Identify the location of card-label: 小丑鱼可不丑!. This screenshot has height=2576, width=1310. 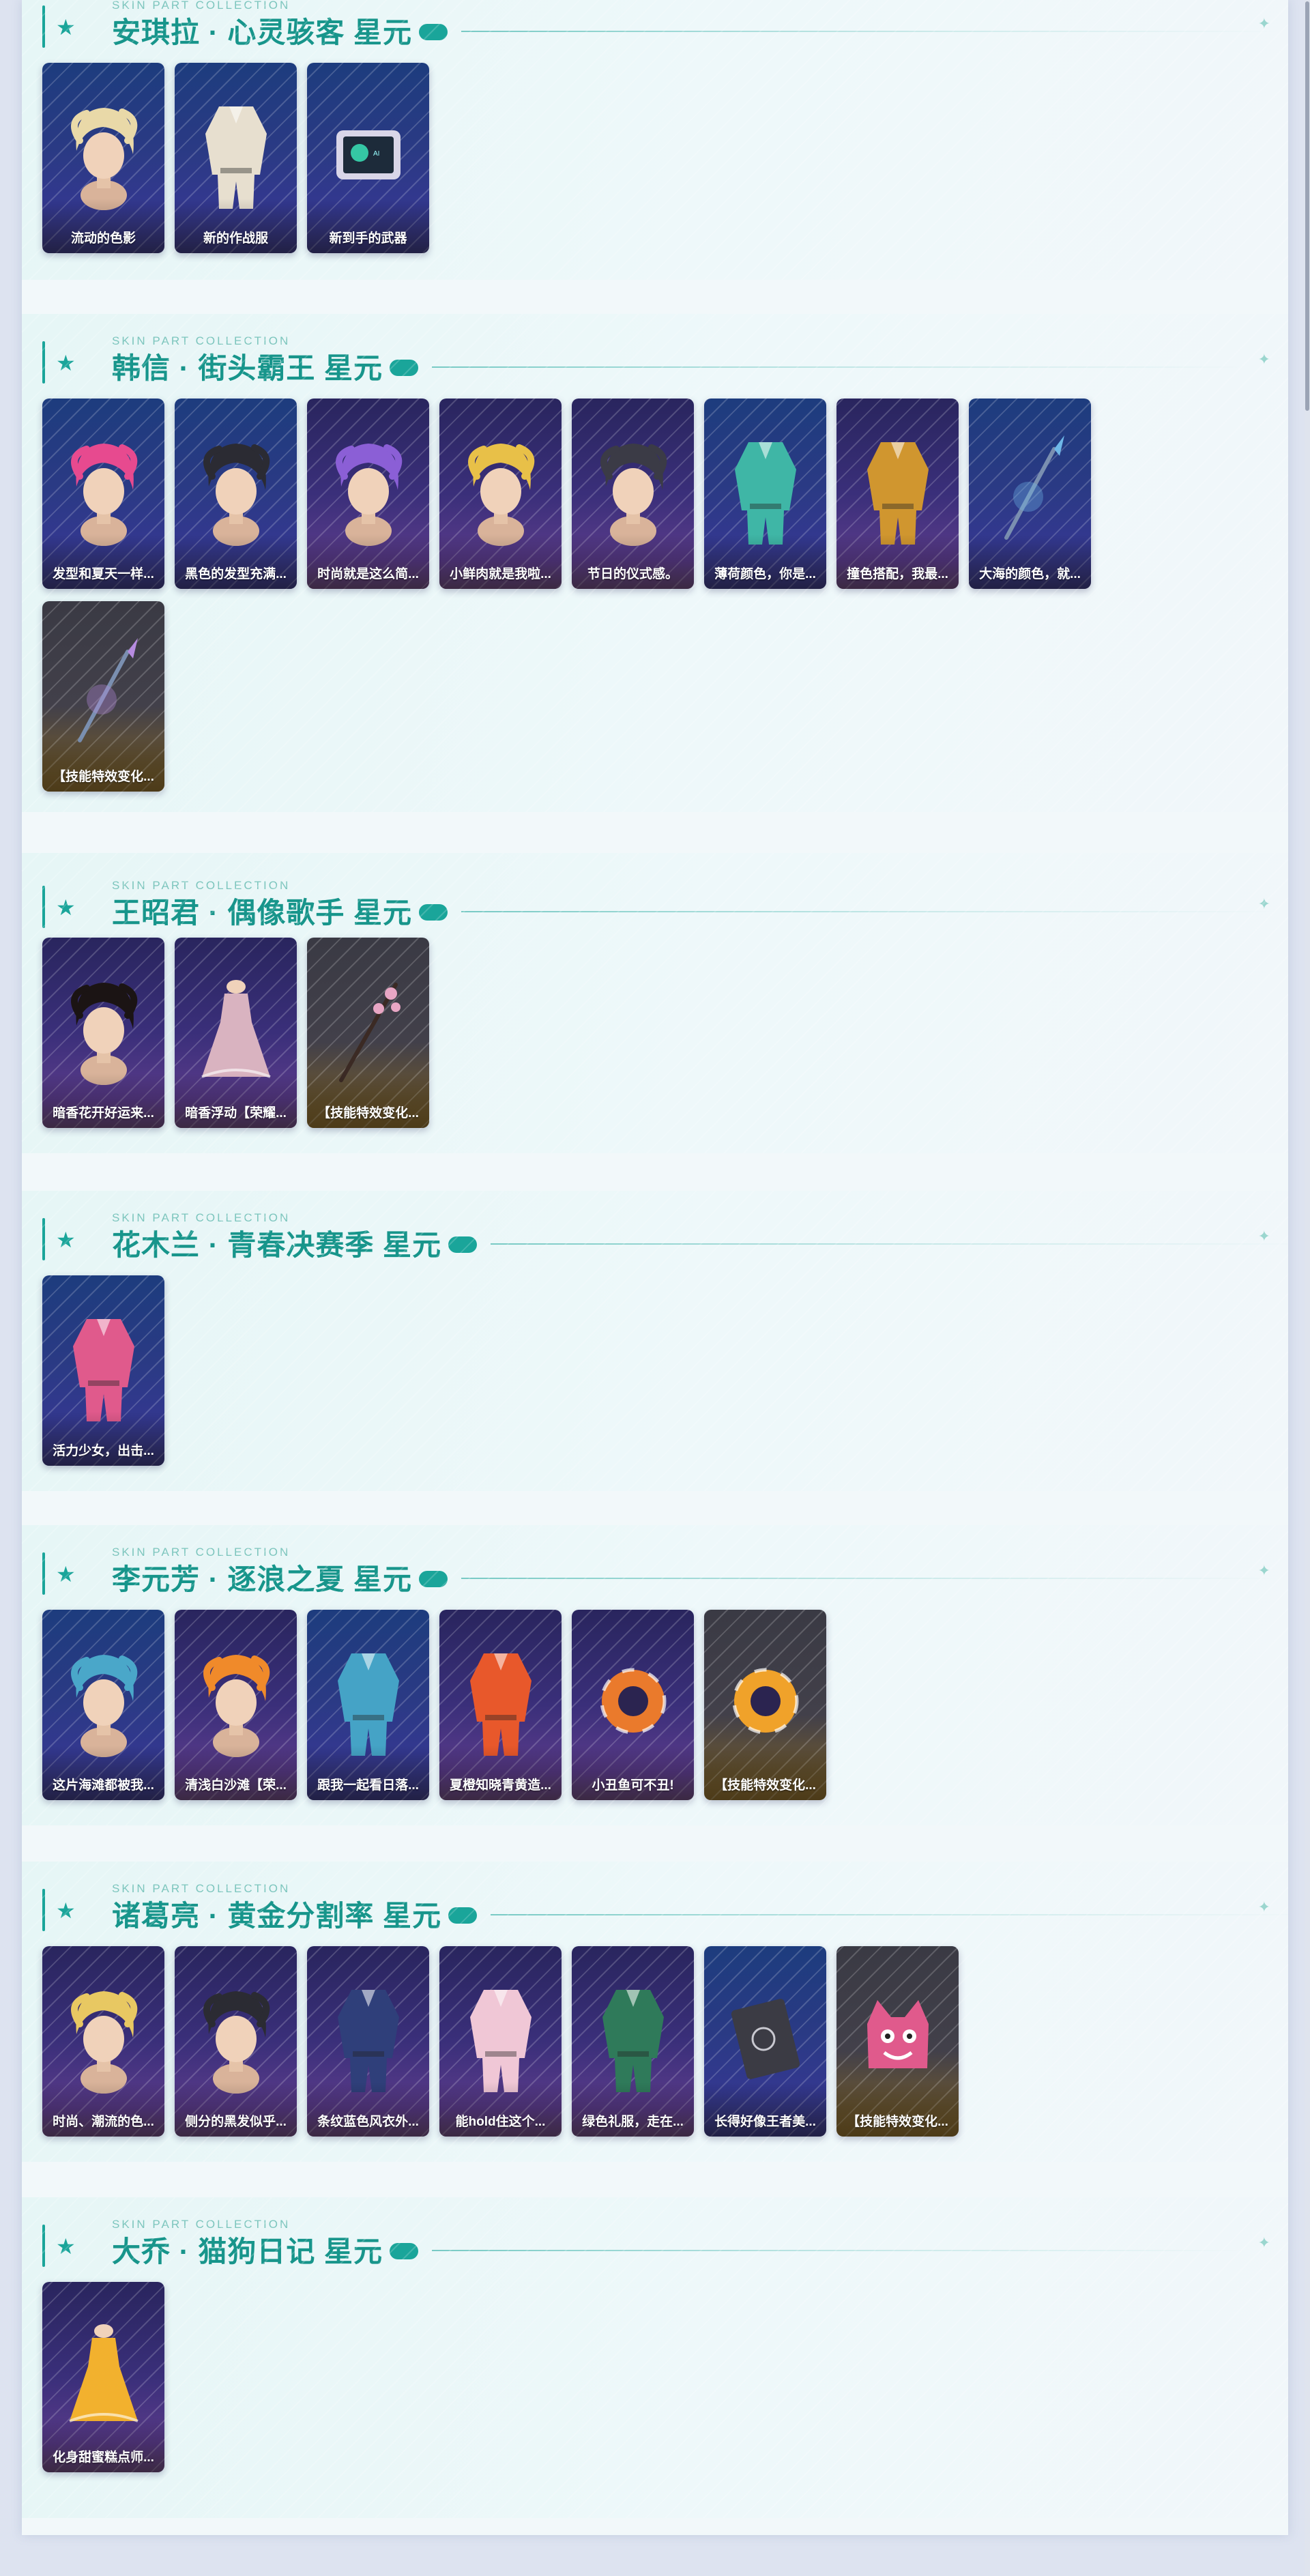
(633, 1785).